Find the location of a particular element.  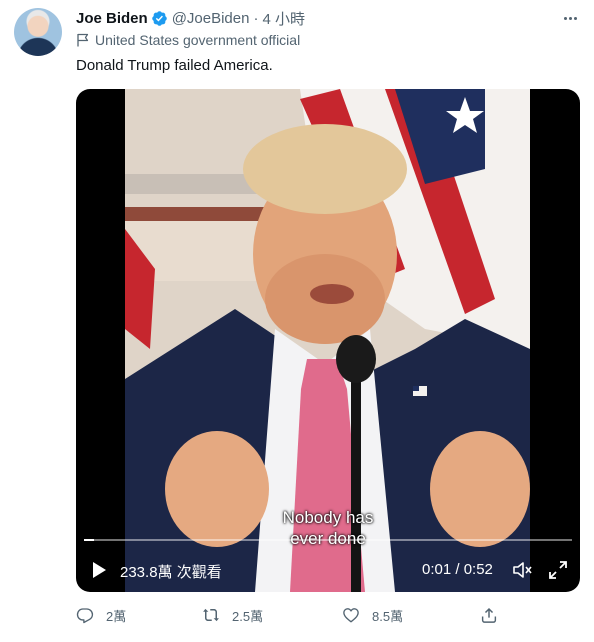

play-icon is located at coordinates (99, 570).